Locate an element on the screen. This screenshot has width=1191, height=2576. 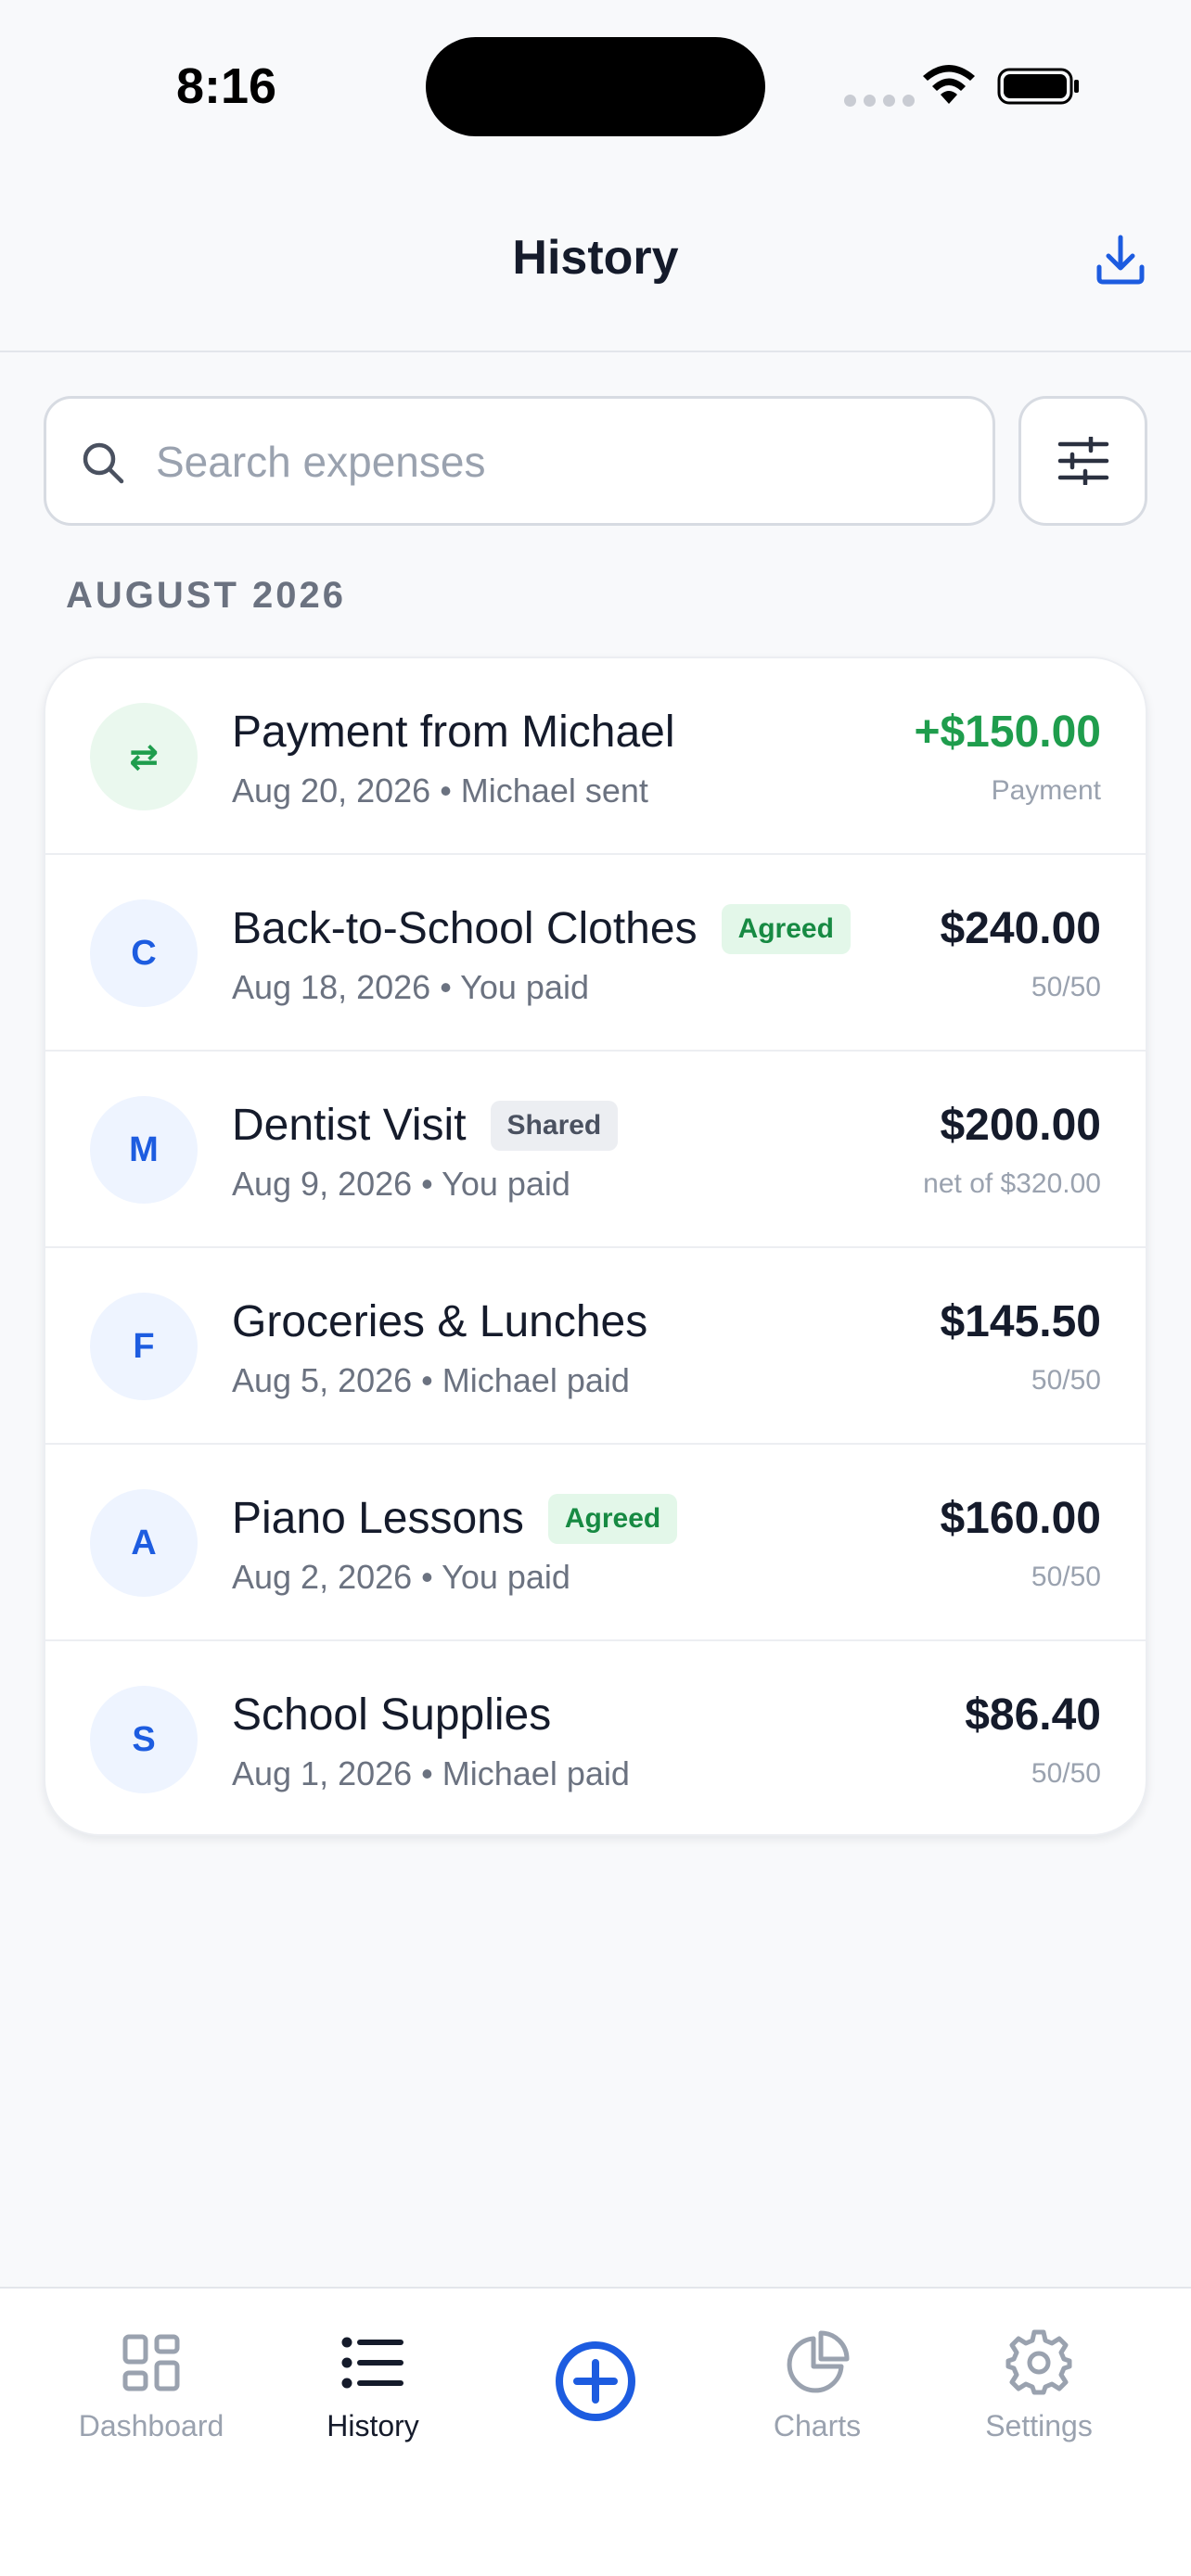
dynamic-island is located at coordinates (595, 87).